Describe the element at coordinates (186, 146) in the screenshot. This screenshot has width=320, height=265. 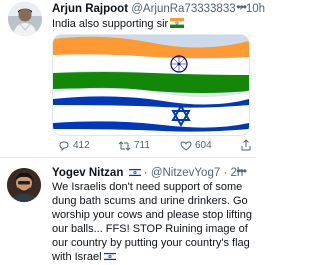
I see `heart-icon` at that location.